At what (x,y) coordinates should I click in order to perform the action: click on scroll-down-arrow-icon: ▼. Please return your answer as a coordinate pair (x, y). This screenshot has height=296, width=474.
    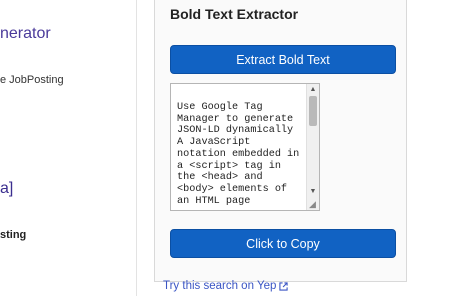
    Looking at the image, I should click on (313, 191).